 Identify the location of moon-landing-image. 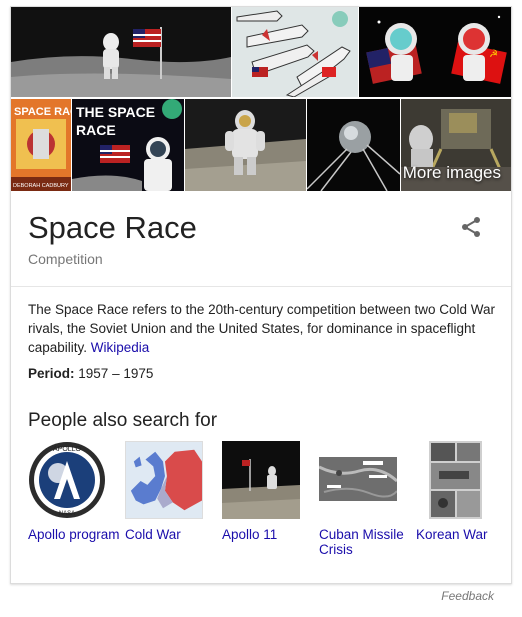
(261, 480).